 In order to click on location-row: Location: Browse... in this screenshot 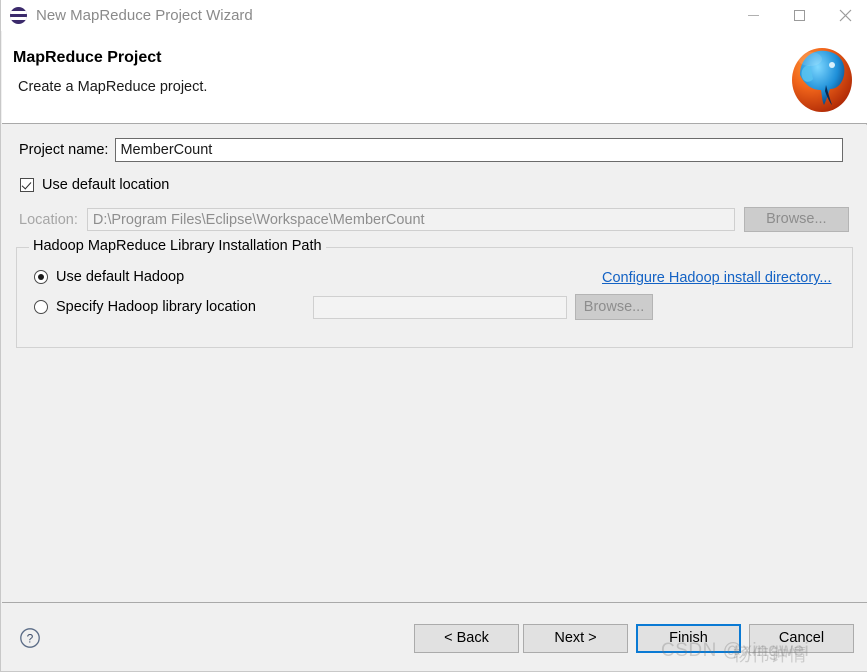, I will do `click(434, 219)`.